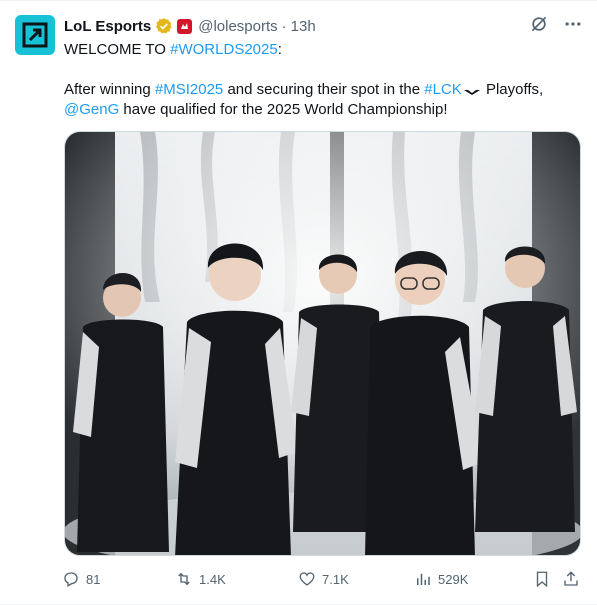 Image resolution: width=597 pixels, height=605 pixels. Describe the element at coordinates (212, 579) in the screenshot. I see `repost-count: 1.4K` at that location.